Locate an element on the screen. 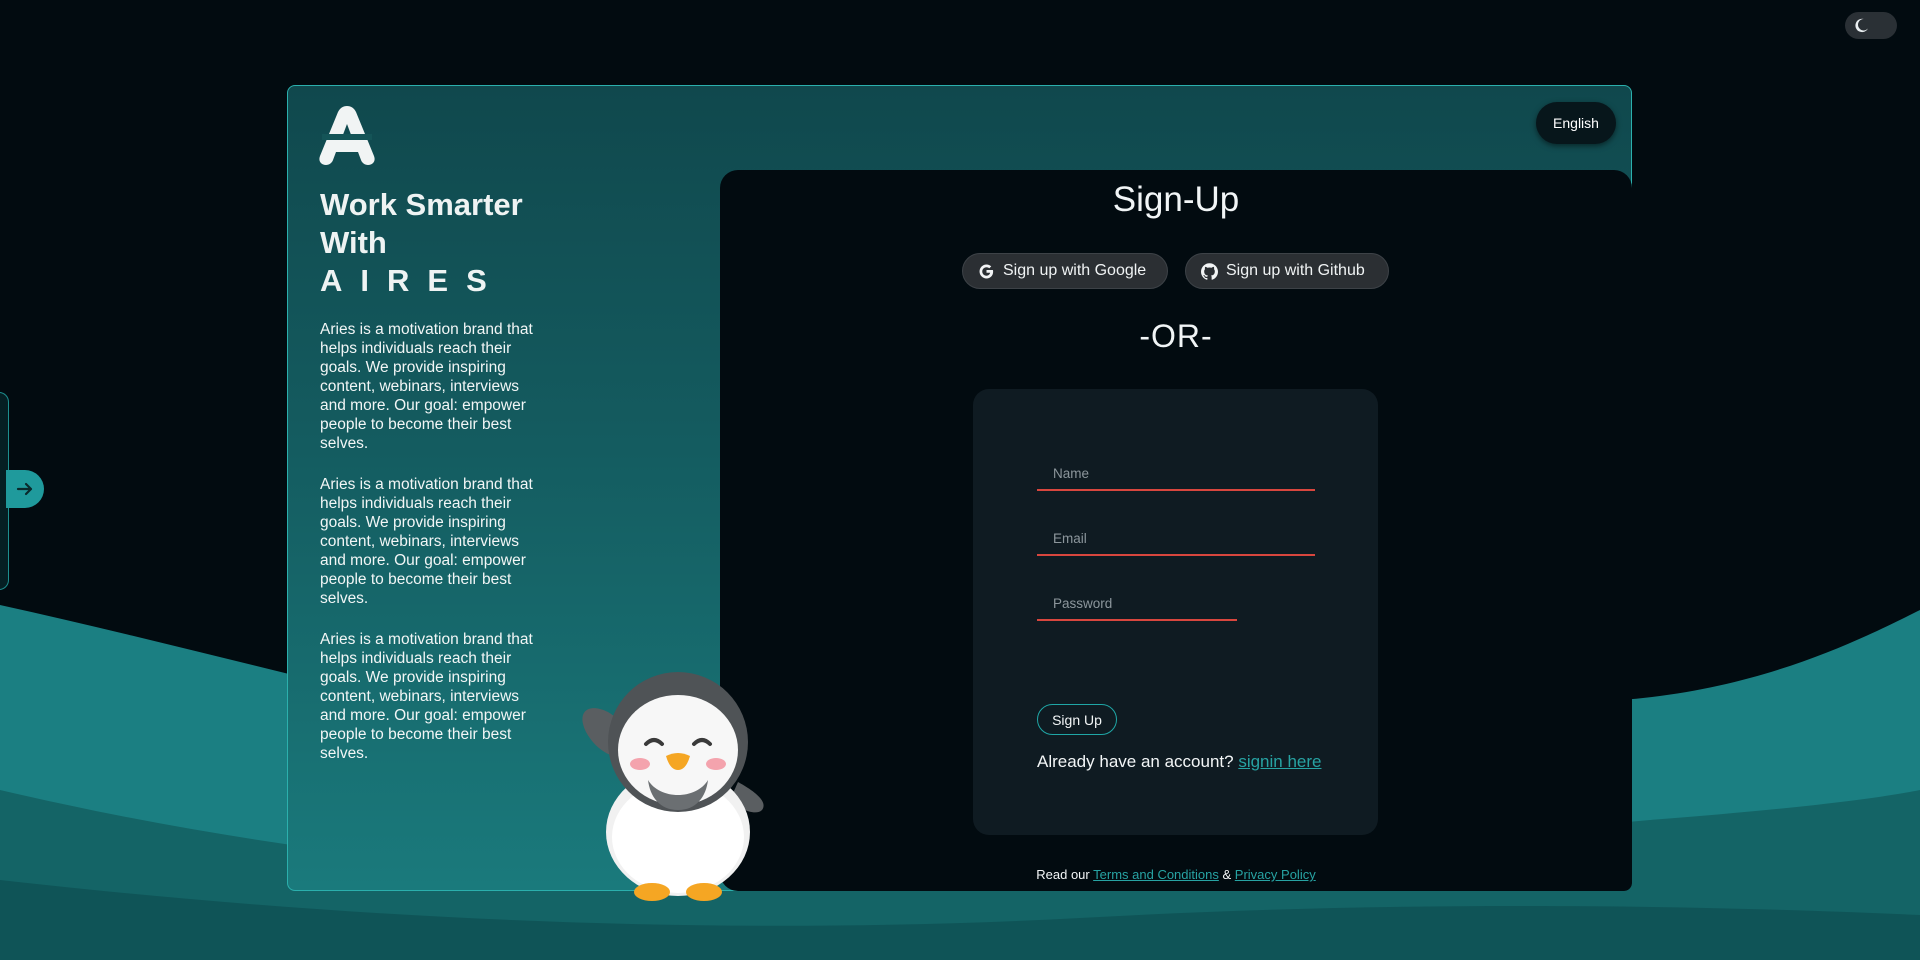  google-icon is located at coordinates (986, 271).